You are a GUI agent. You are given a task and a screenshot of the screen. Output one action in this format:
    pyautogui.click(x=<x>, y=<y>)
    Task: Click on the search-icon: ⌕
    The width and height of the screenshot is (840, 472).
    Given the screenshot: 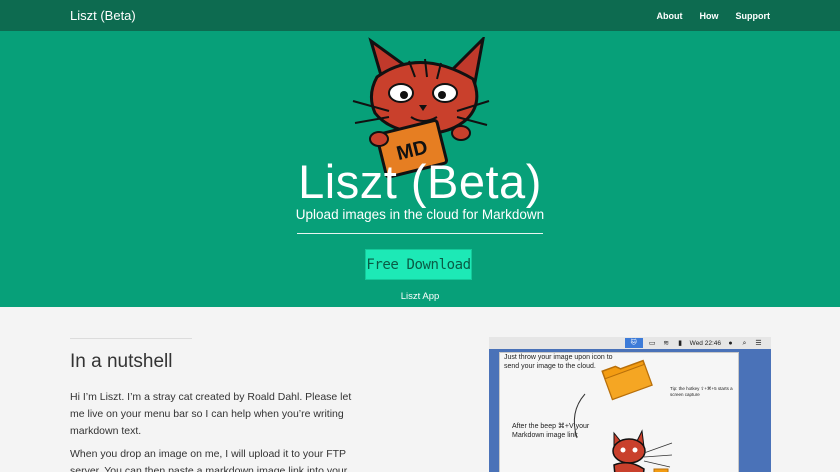 What is the action you would take?
    pyautogui.click(x=744, y=343)
    